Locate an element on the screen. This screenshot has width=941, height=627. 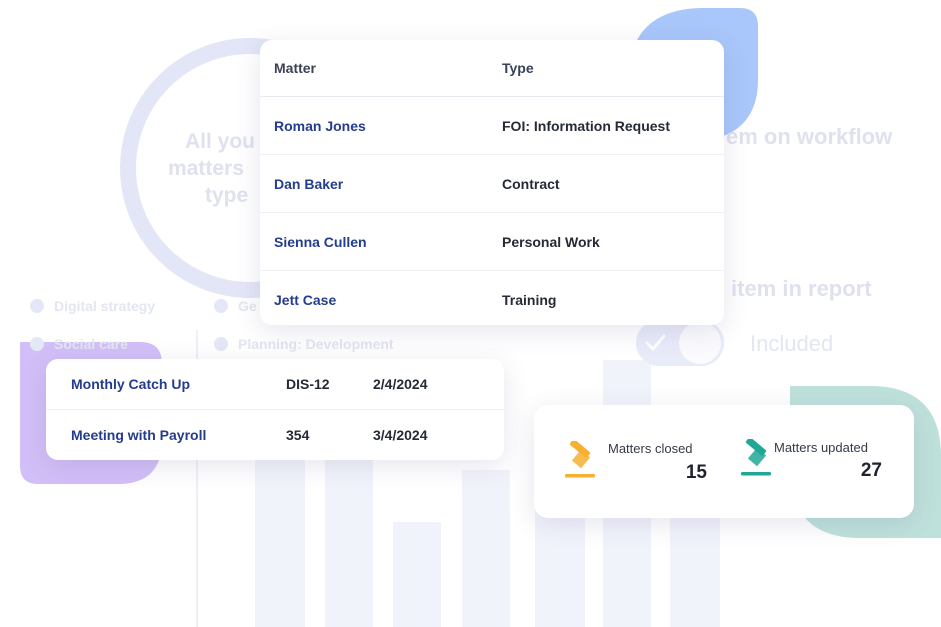
legend-item: Digital strategy is located at coordinates (92, 306).